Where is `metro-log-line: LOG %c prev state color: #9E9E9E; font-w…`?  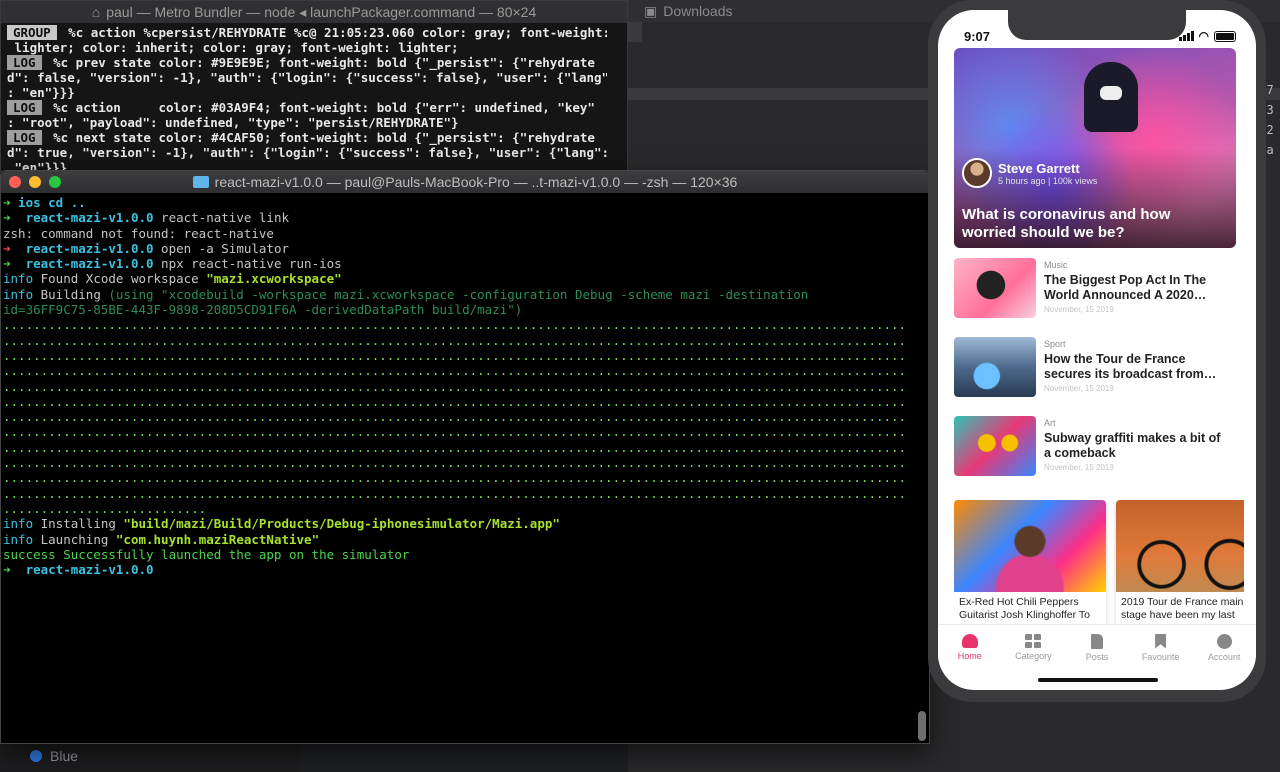
metro-log-line: LOG %c prev state color: #9E9E9E; font-w… is located at coordinates (307, 62).